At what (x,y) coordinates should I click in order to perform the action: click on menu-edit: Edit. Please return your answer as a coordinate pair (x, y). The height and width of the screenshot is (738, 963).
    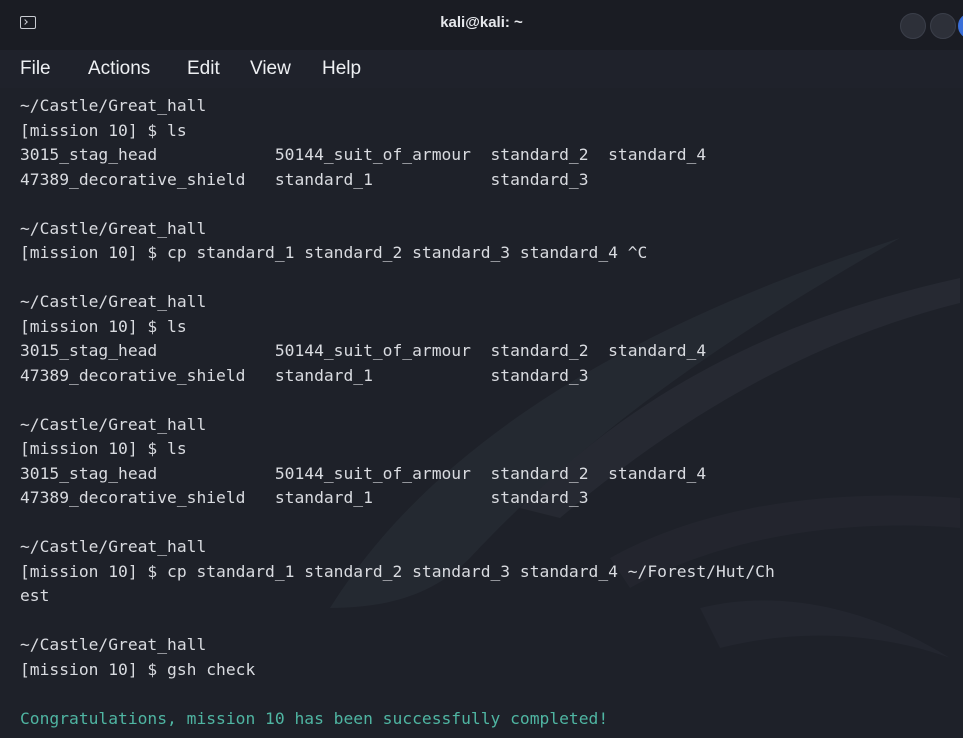
    Looking at the image, I should click on (203, 69).